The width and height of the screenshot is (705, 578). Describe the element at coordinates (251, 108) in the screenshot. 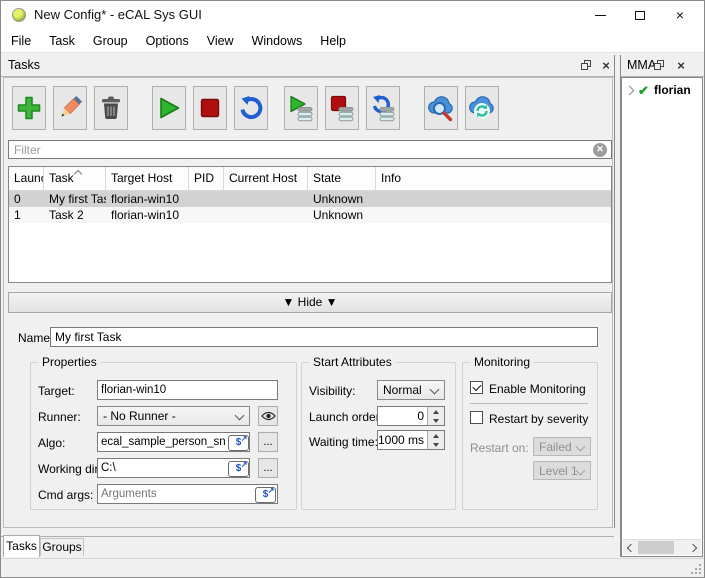

I see `restart-tasks-button` at that location.